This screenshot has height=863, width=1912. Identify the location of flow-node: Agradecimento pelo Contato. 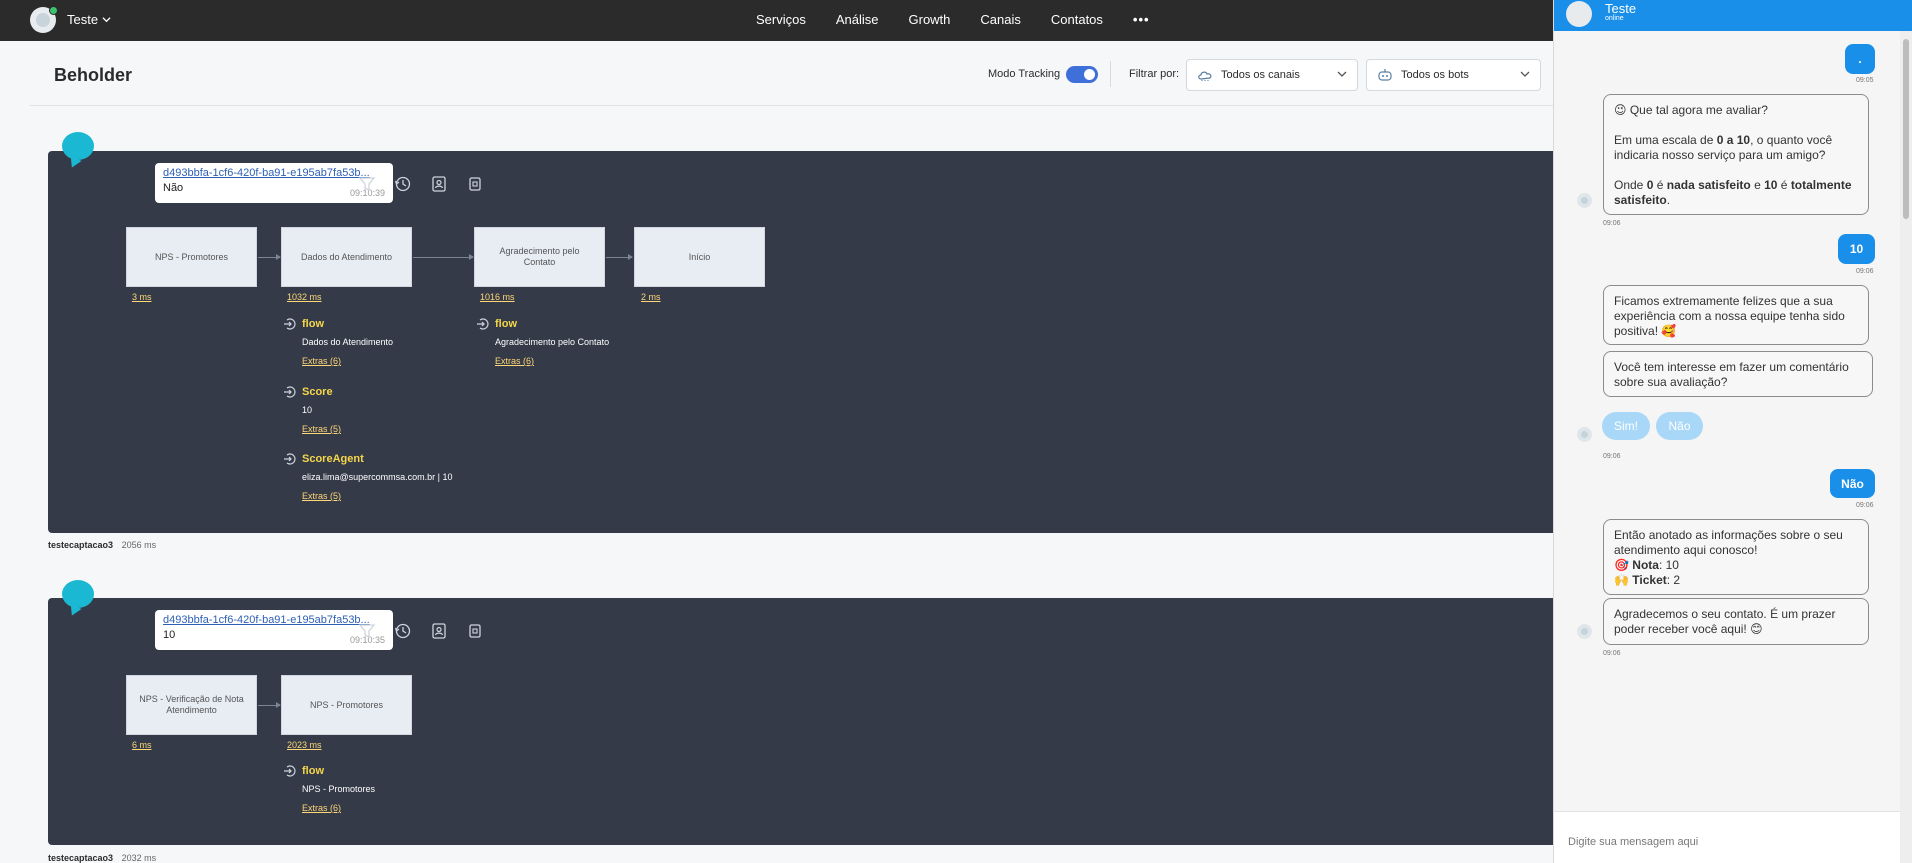
(539, 257).